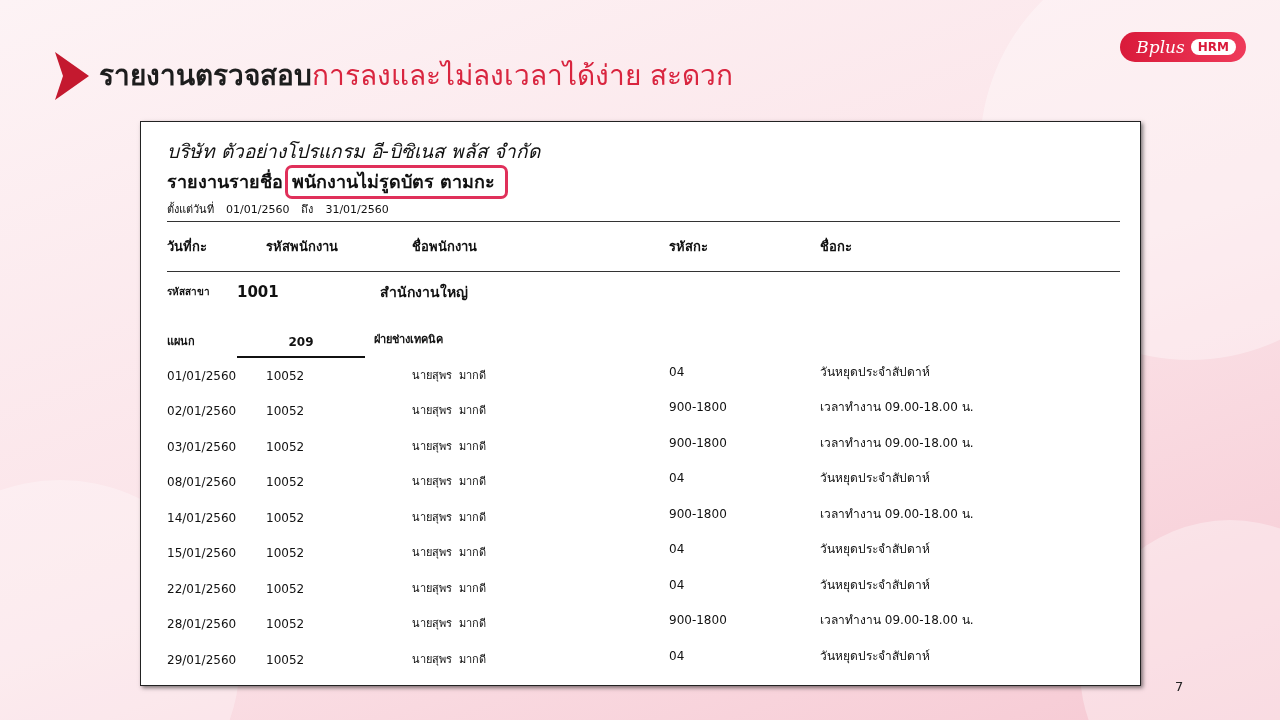 The image size is (1280, 720). I want to click on table-cell-text: 28/01/2560, so click(202, 624).